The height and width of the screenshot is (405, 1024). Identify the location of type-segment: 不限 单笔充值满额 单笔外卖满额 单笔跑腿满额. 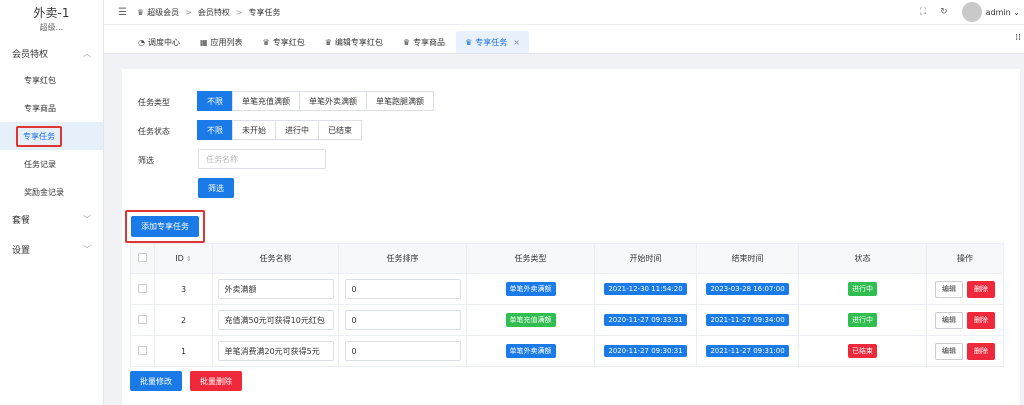
(315, 101).